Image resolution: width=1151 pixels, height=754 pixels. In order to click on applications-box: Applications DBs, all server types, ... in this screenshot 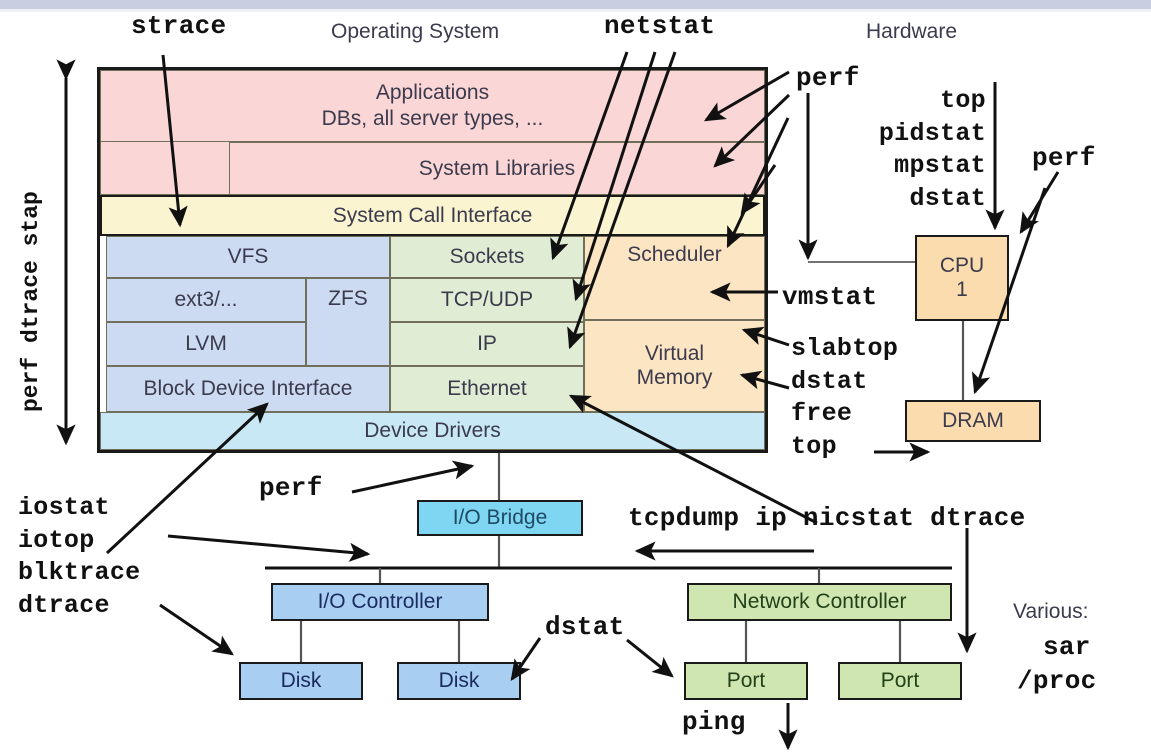, I will do `click(432, 106)`.